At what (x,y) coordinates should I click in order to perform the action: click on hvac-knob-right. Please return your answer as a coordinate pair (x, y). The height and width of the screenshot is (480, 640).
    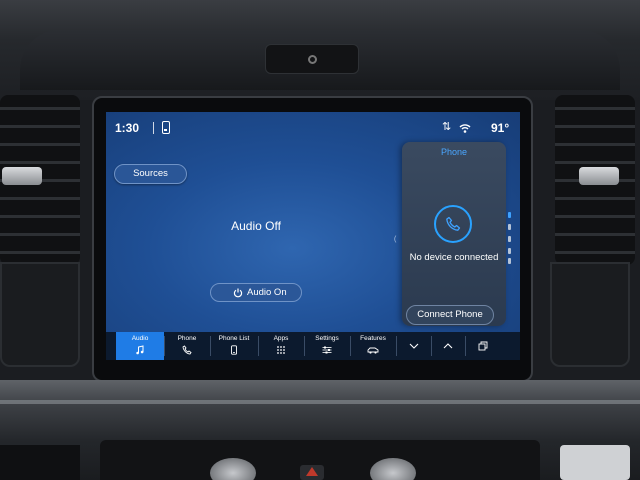
    Looking at the image, I should click on (393, 469).